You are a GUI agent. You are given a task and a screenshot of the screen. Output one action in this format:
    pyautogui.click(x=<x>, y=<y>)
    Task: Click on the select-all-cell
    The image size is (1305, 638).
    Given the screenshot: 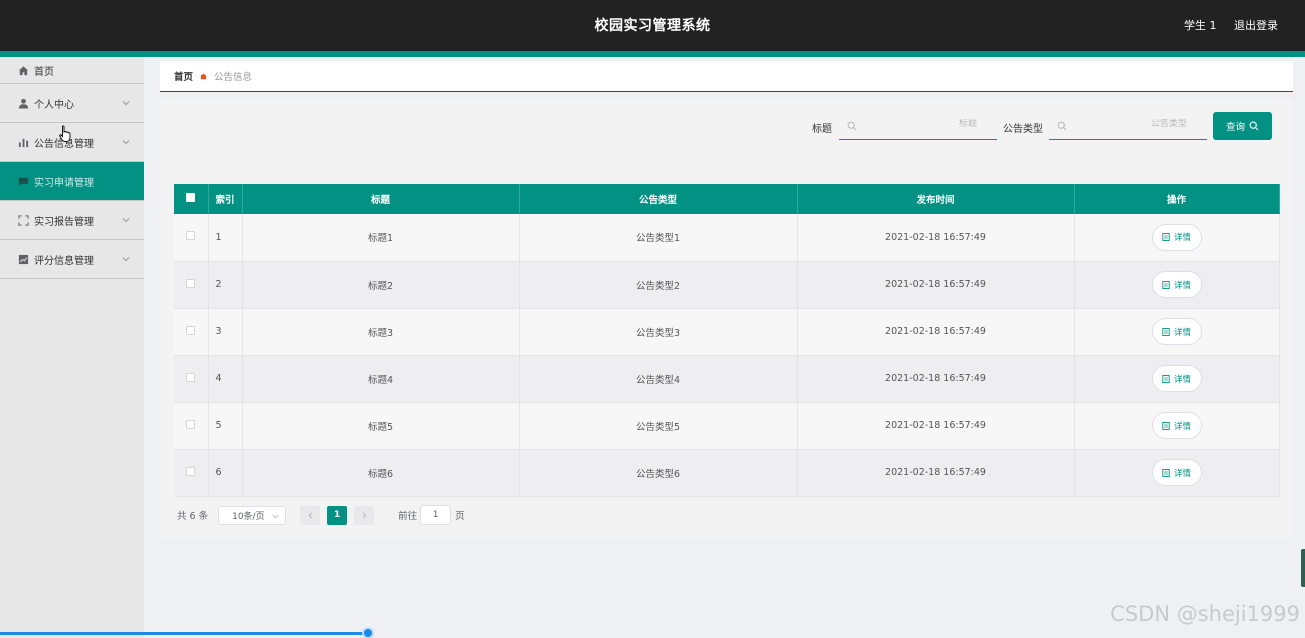 What is the action you would take?
    pyautogui.click(x=191, y=199)
    